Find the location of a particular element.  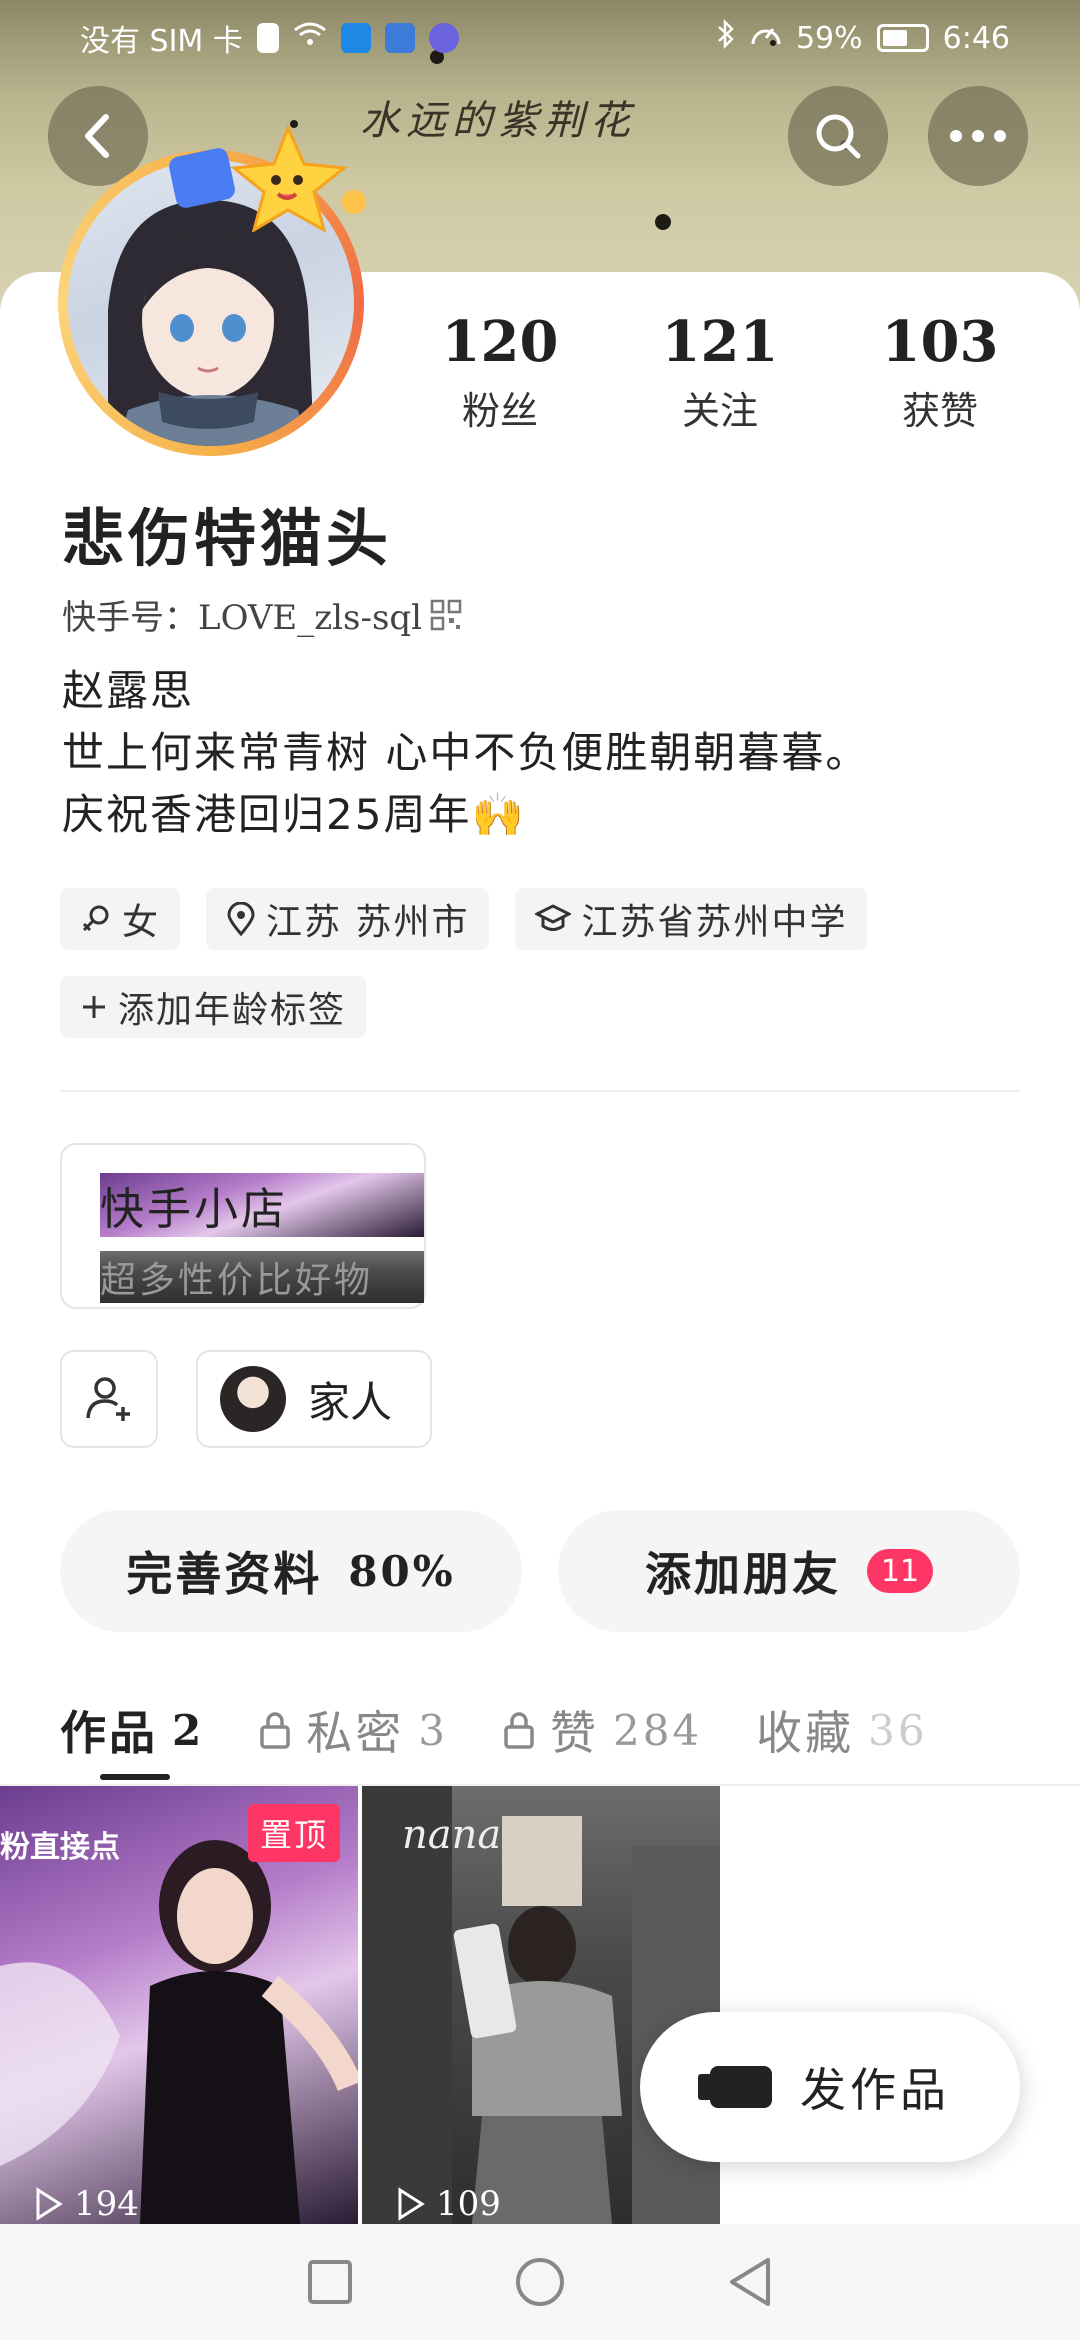

publish-button: 发作品 is located at coordinates (830, 2087).